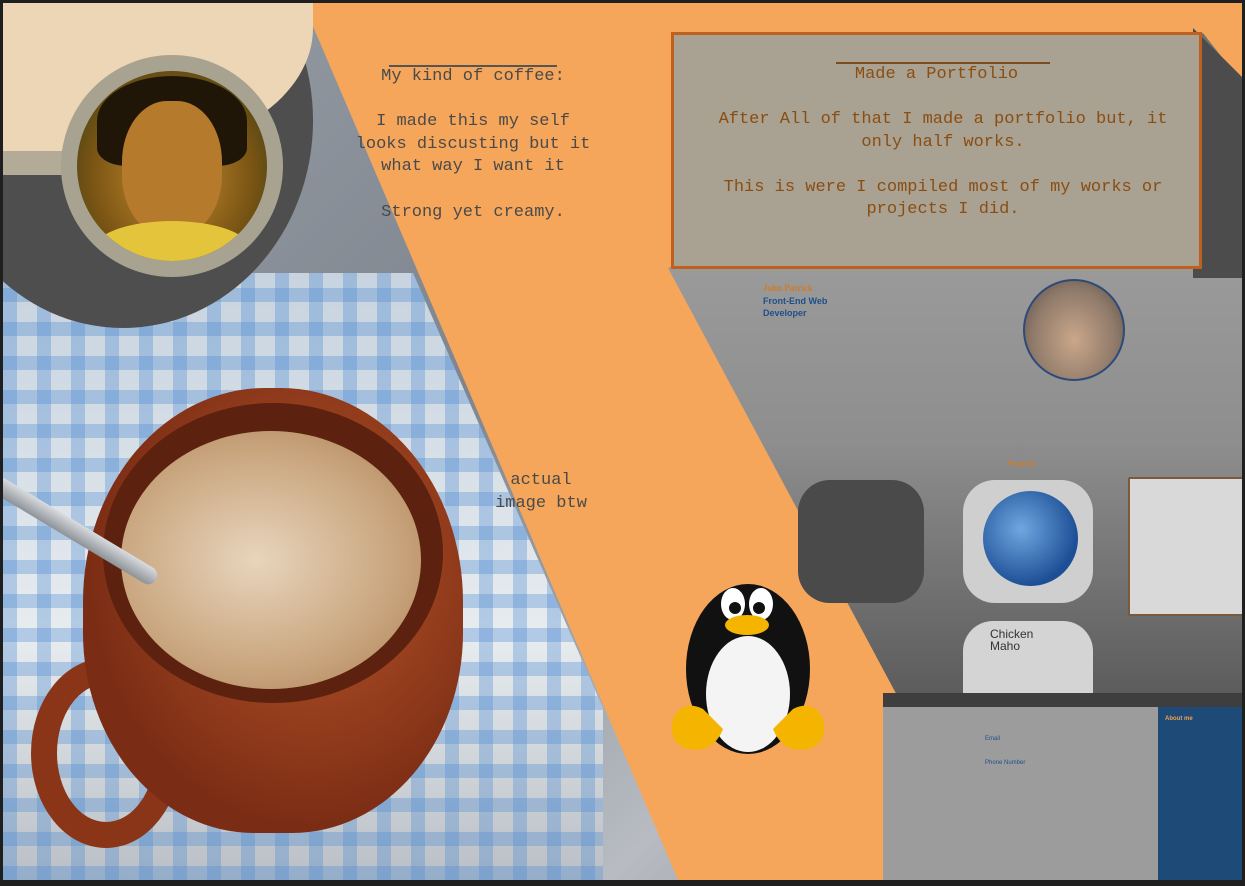 Image resolution: width=1245 pixels, height=886 pixels. What do you see at coordinates (748, 669) in the screenshot?
I see `tux-penguin-icon` at bounding box center [748, 669].